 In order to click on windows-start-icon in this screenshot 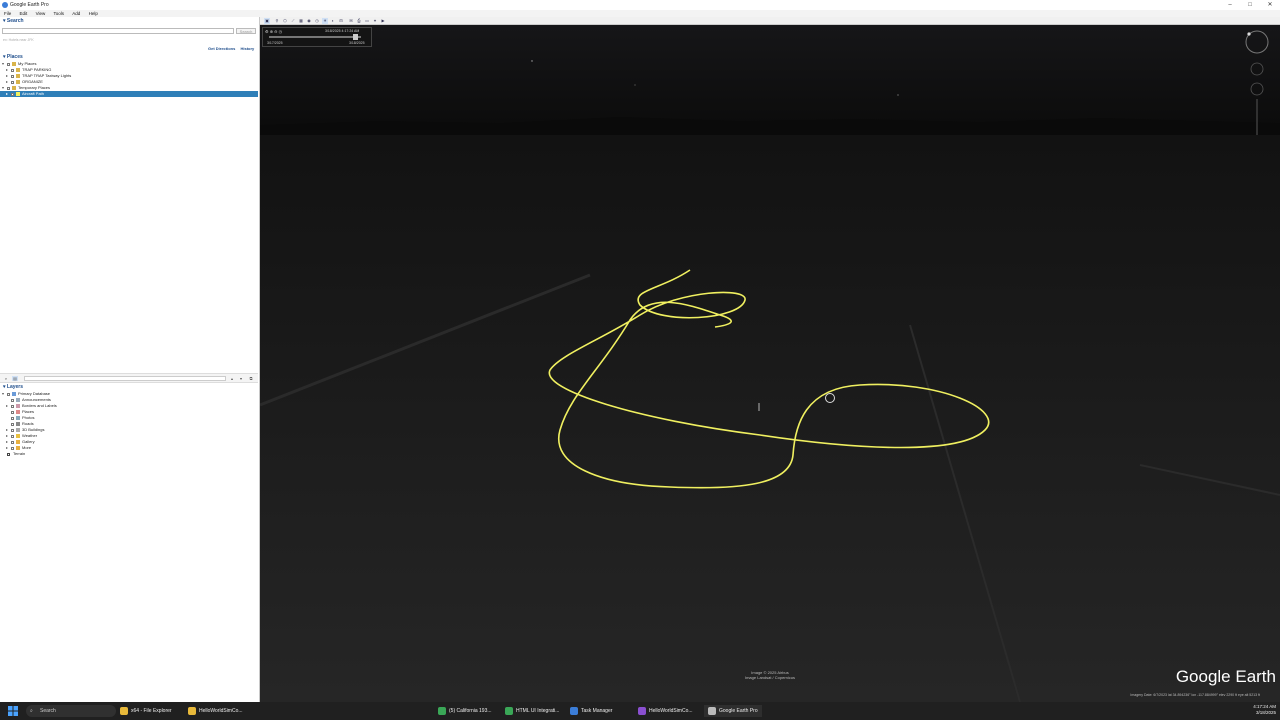, I will do `click(13, 711)`.